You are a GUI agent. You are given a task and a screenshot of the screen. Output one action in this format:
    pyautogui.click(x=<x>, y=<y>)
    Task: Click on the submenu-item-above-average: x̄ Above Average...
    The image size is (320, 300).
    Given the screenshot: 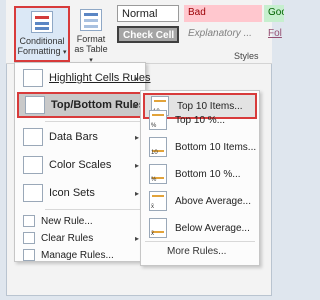 What is the action you would take?
    pyautogui.click(x=200, y=201)
    